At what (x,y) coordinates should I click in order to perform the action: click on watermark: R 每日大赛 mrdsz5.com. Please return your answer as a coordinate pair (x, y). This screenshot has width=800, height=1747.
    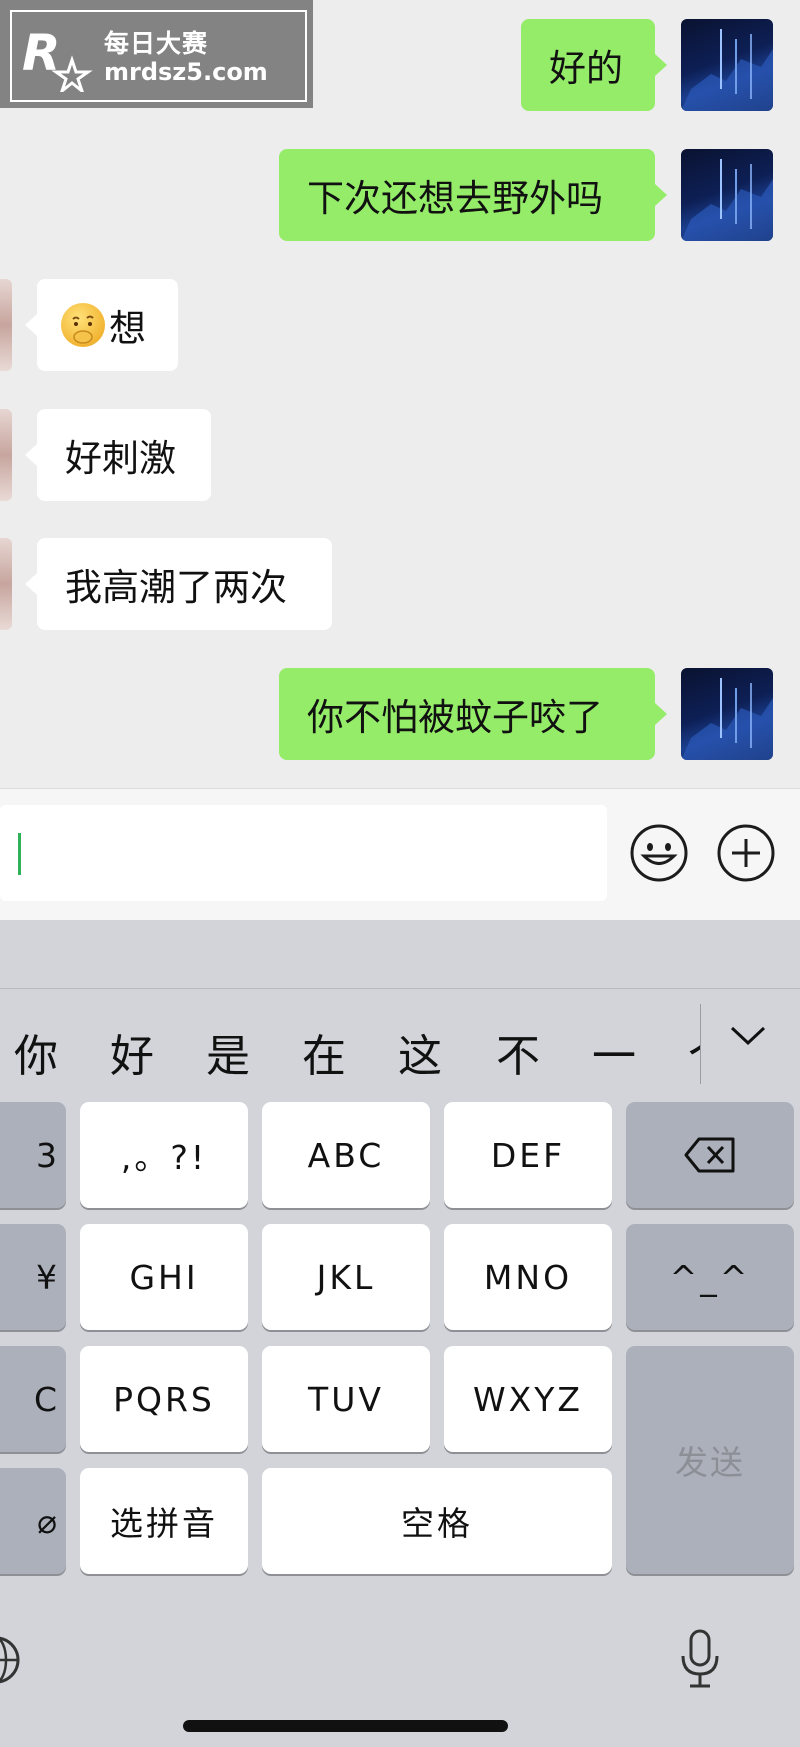
    Looking at the image, I should click on (156, 54).